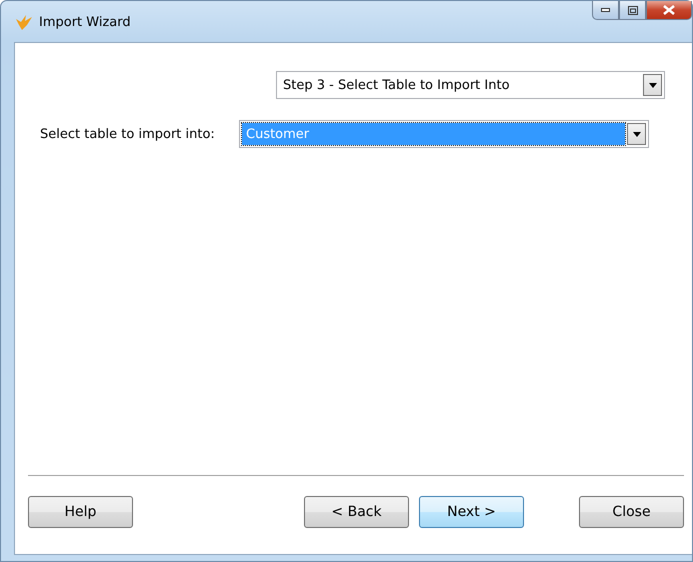 Image resolution: width=693 pixels, height=562 pixels. I want to click on minimize-icon, so click(605, 10).